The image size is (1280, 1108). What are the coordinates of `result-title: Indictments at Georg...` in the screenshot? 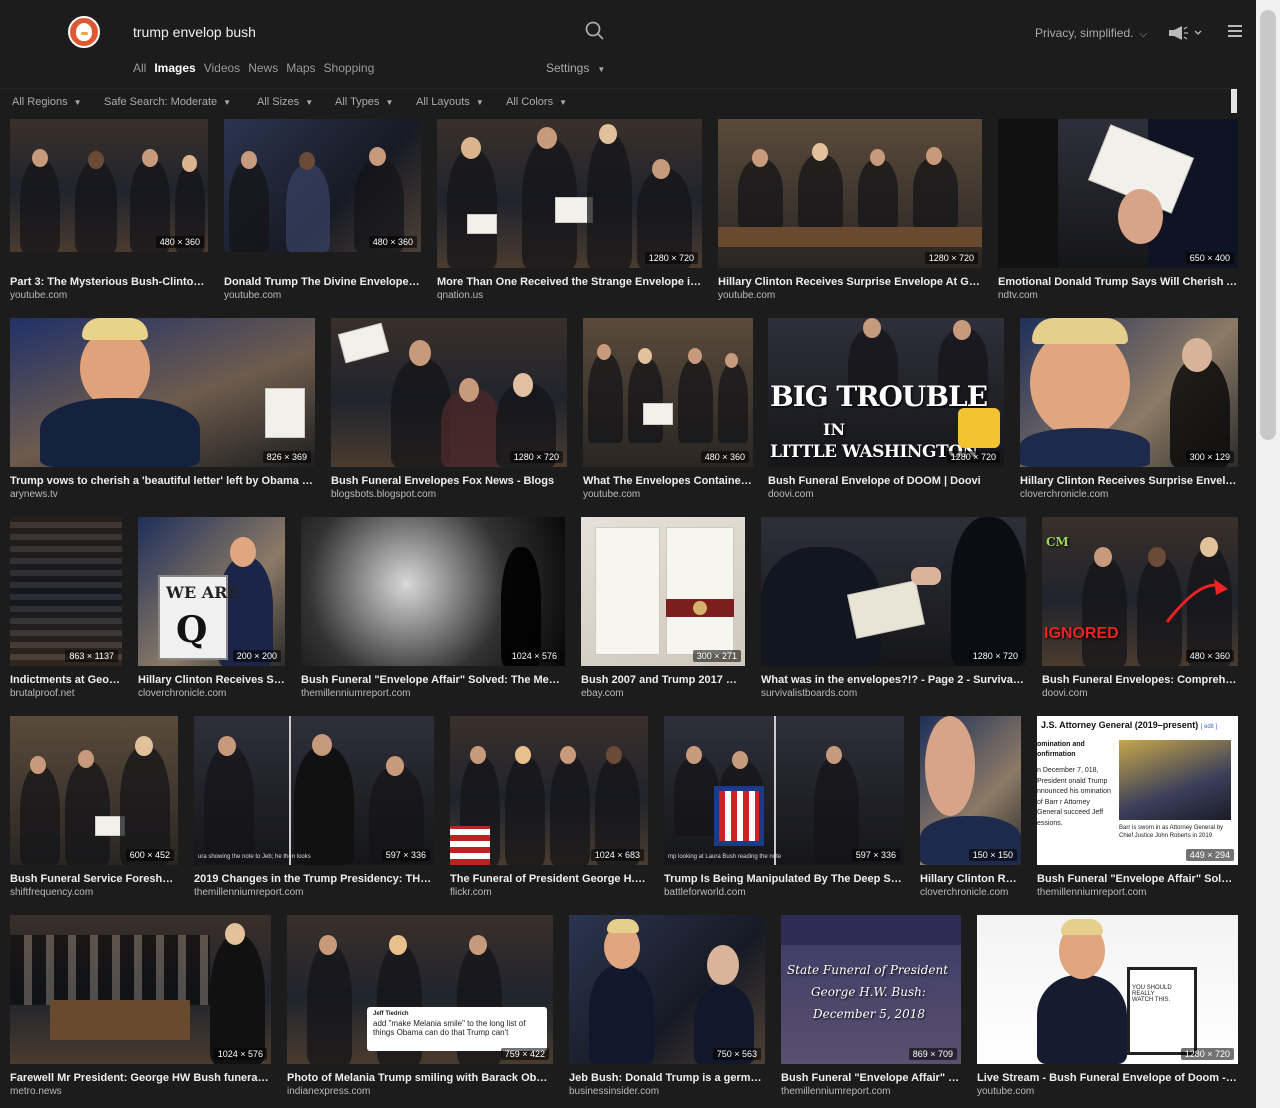 It's located at (66, 680).